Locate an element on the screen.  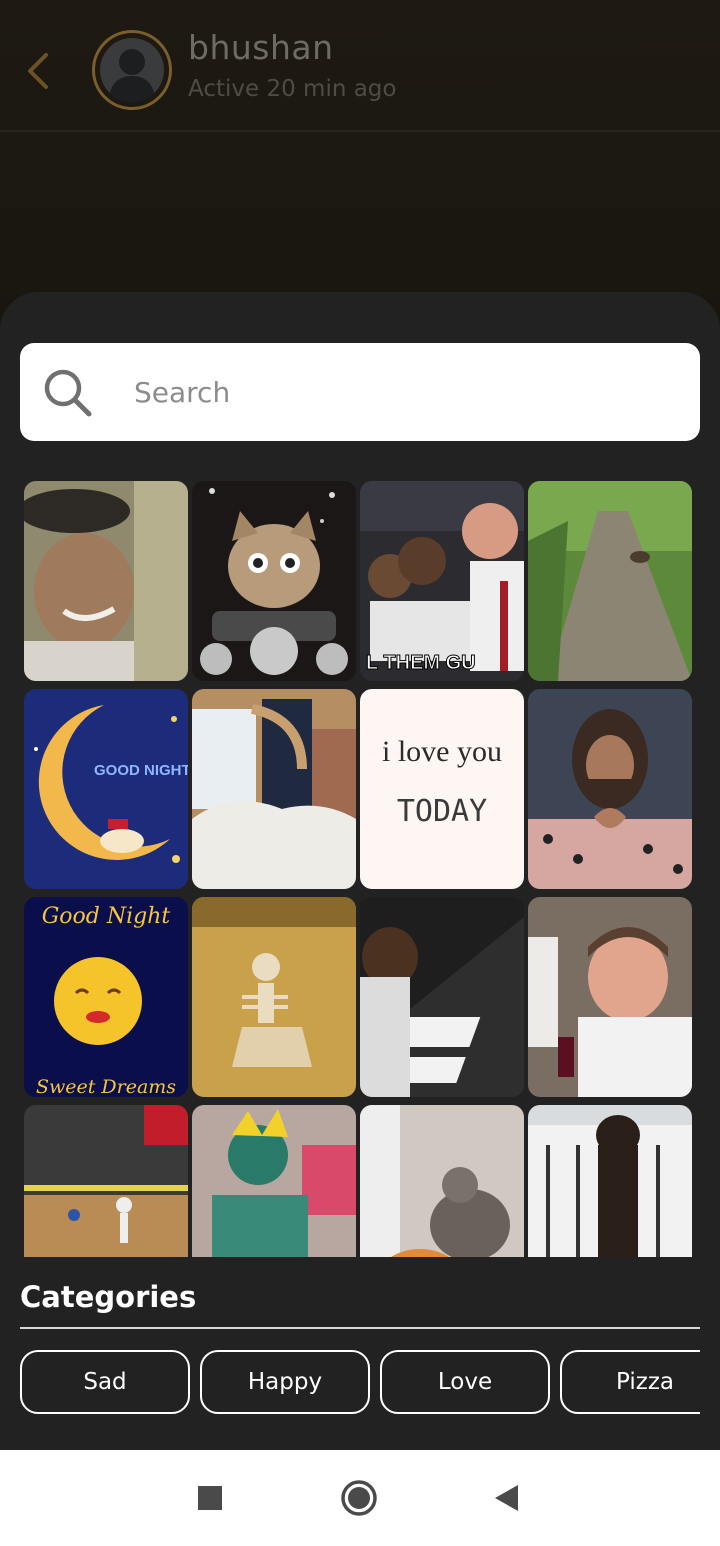
gif-tile: L THEM GU is located at coordinates (442, 581).